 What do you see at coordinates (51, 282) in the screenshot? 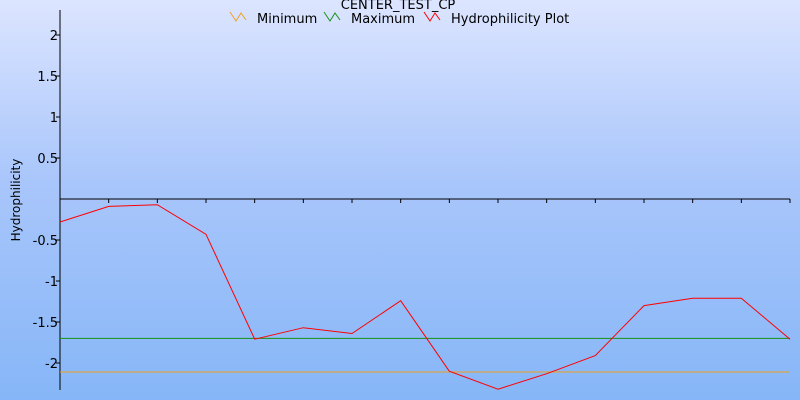
I see `y-tick-label: -1` at bounding box center [51, 282].